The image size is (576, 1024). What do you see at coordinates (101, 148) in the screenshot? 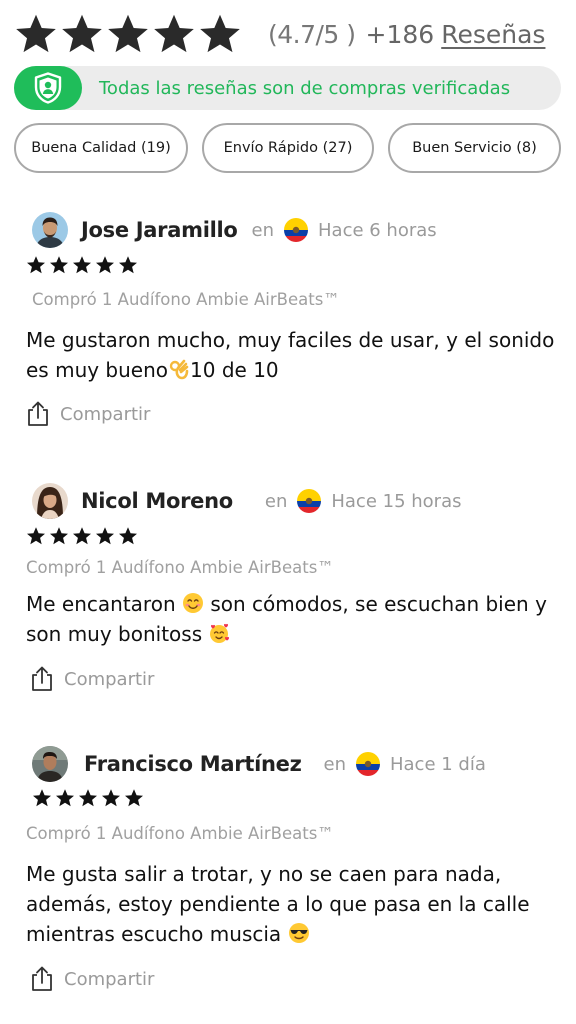
I see `filter-chip-buena-calidad: Buena Calidad (19)` at bounding box center [101, 148].